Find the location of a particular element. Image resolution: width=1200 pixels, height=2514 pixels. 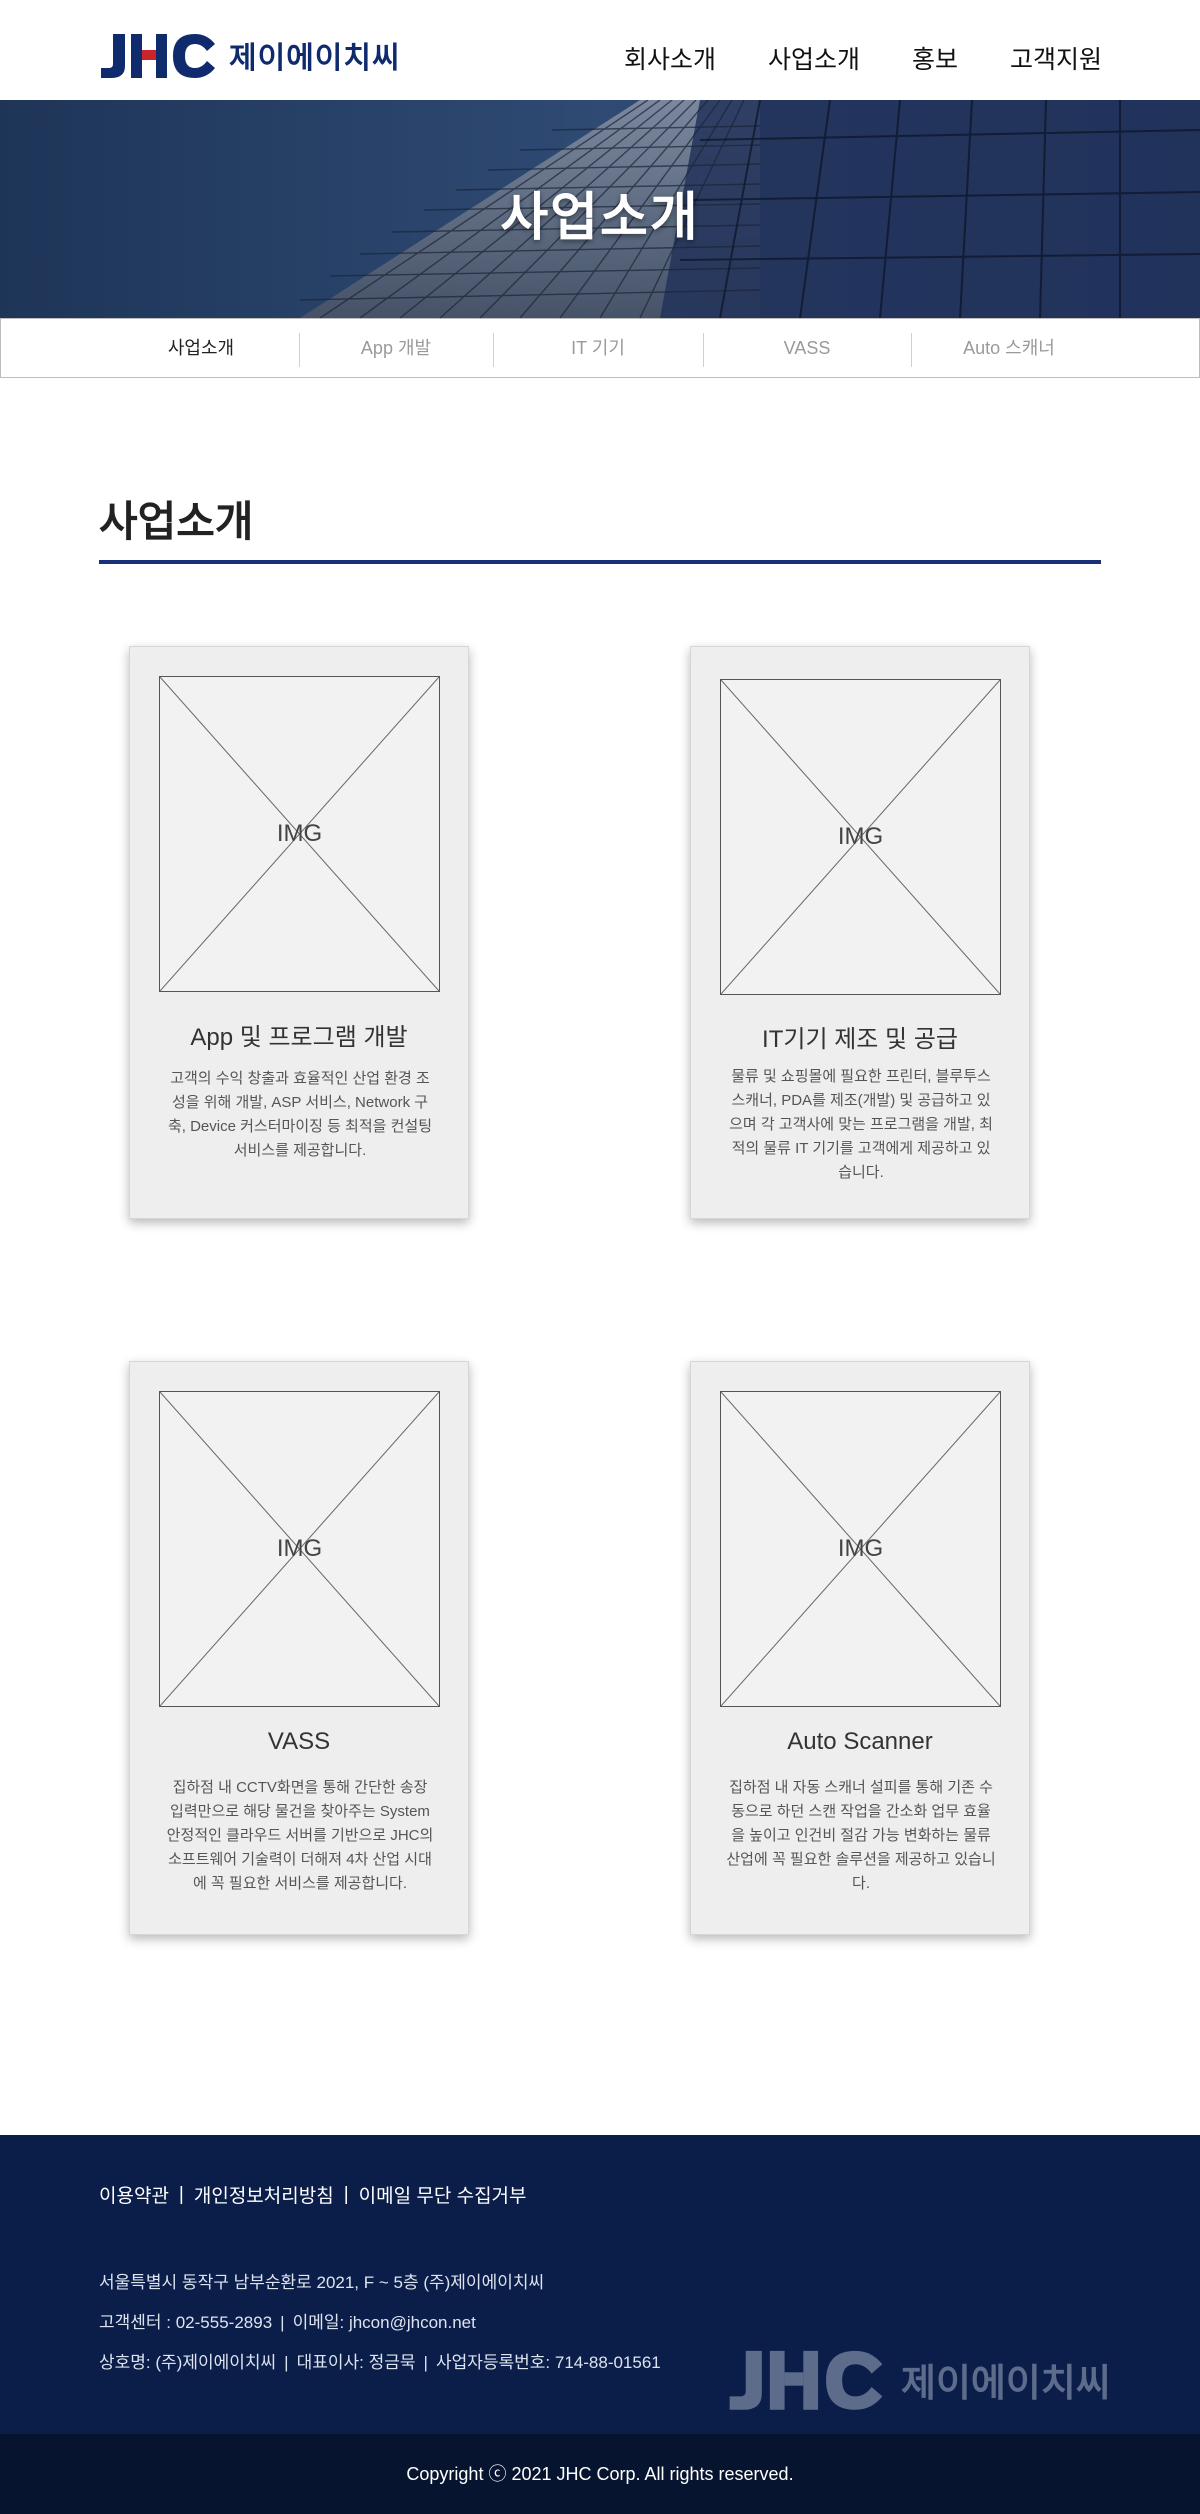

nav-item-pr: 홍보 is located at coordinates (935, 58).